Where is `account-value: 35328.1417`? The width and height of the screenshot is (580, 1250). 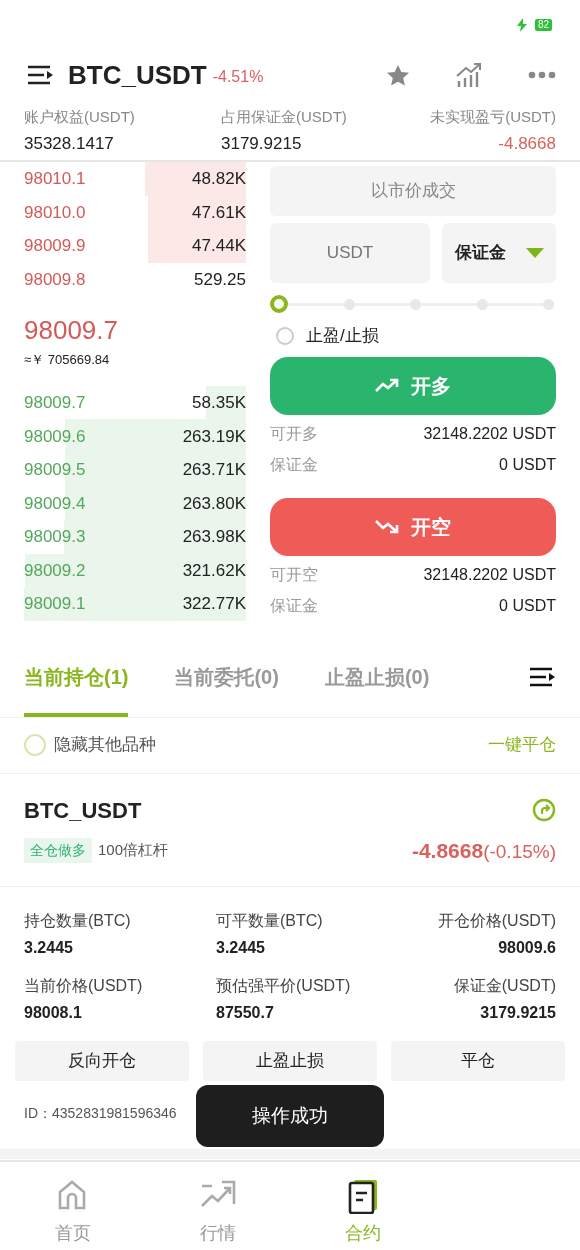 account-value: 35328.1417 is located at coordinates (69, 143).